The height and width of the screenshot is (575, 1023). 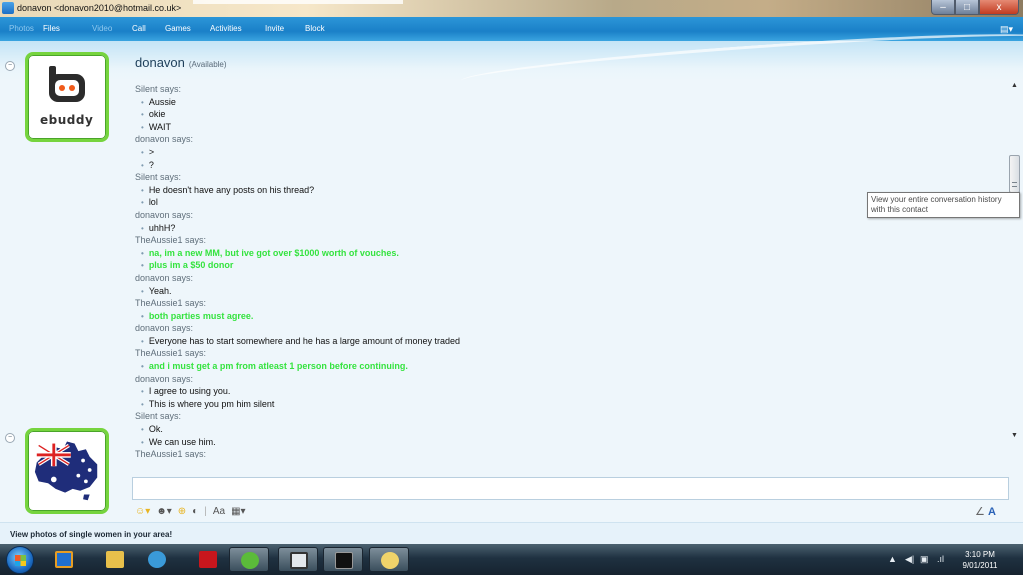 I want to click on collapse-bottom-avatar-button: −, so click(x=10, y=438).